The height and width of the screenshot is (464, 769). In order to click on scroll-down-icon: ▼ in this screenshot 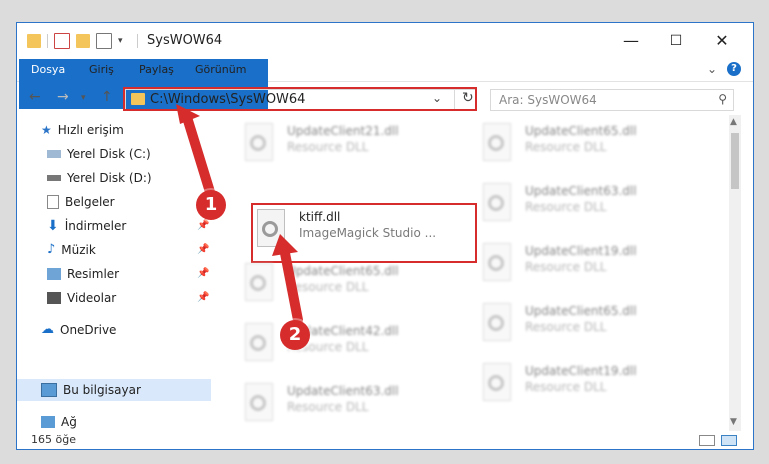, I will do `click(733, 422)`.